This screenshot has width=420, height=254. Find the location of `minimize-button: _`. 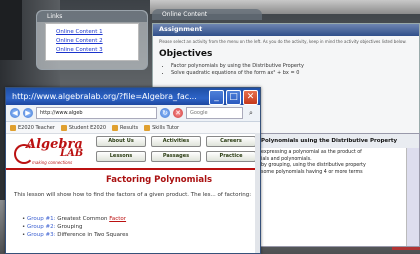

minimize-button: _ is located at coordinates (216, 97).